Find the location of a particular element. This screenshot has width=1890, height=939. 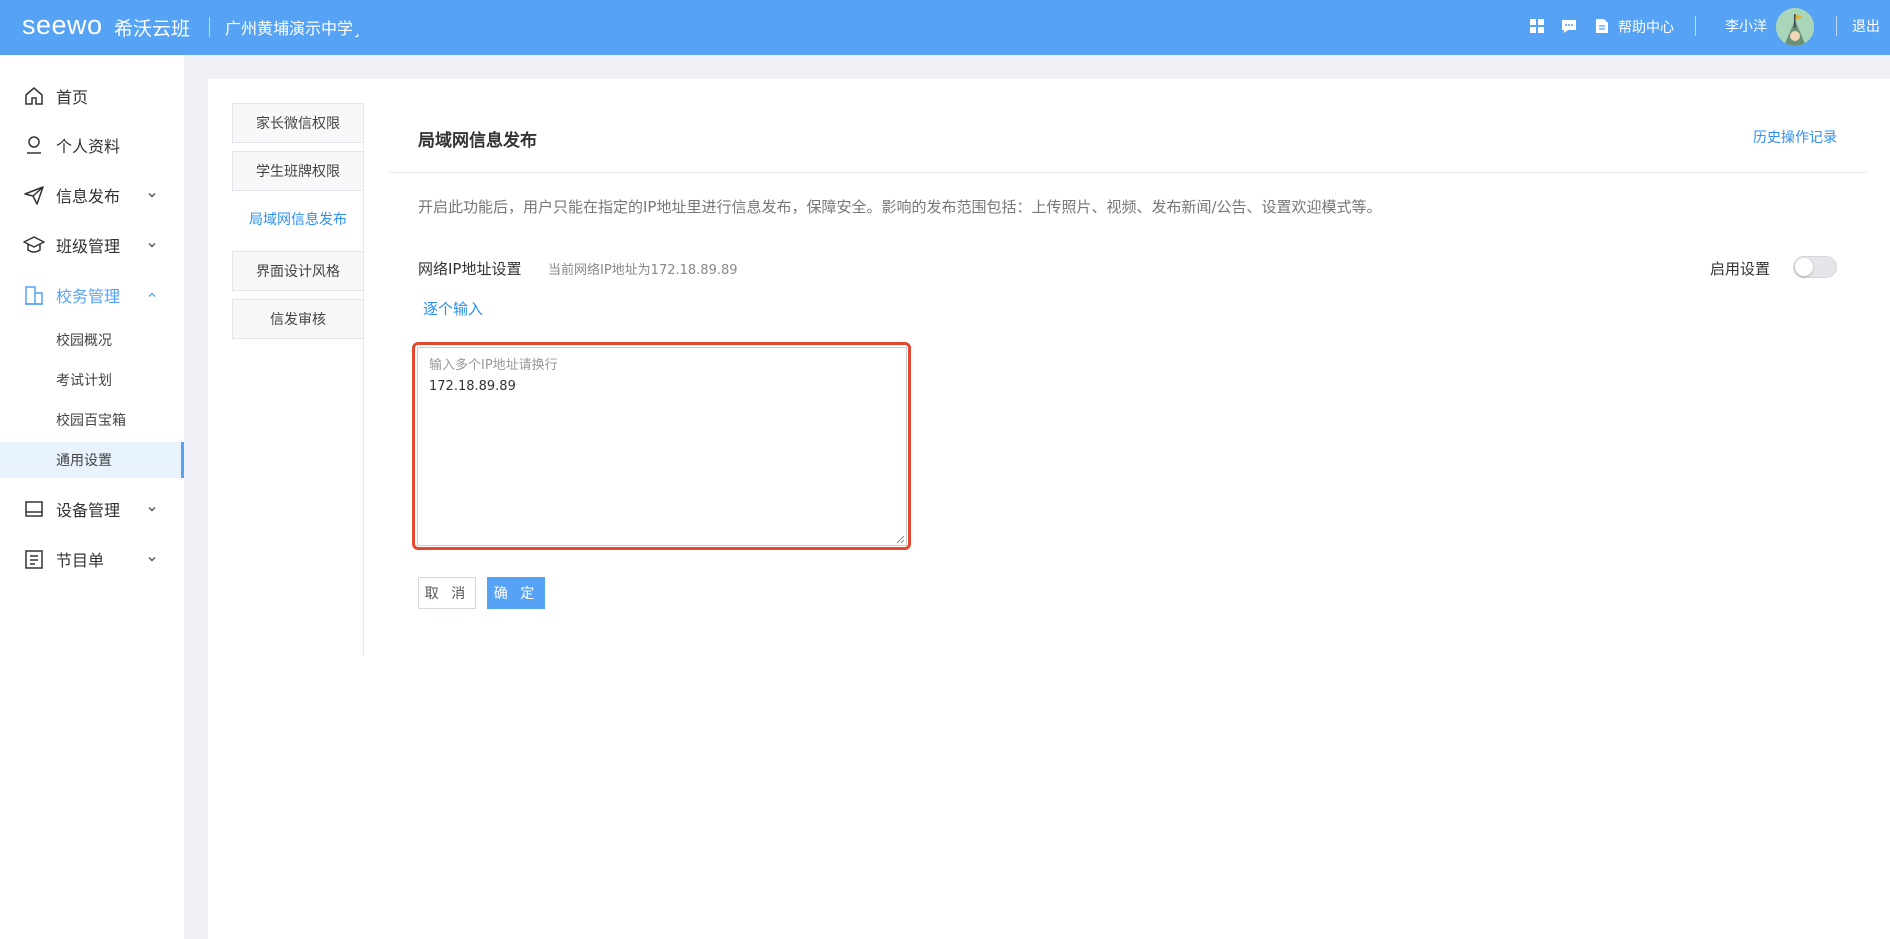

enable-toggle is located at coordinates (1815, 267).